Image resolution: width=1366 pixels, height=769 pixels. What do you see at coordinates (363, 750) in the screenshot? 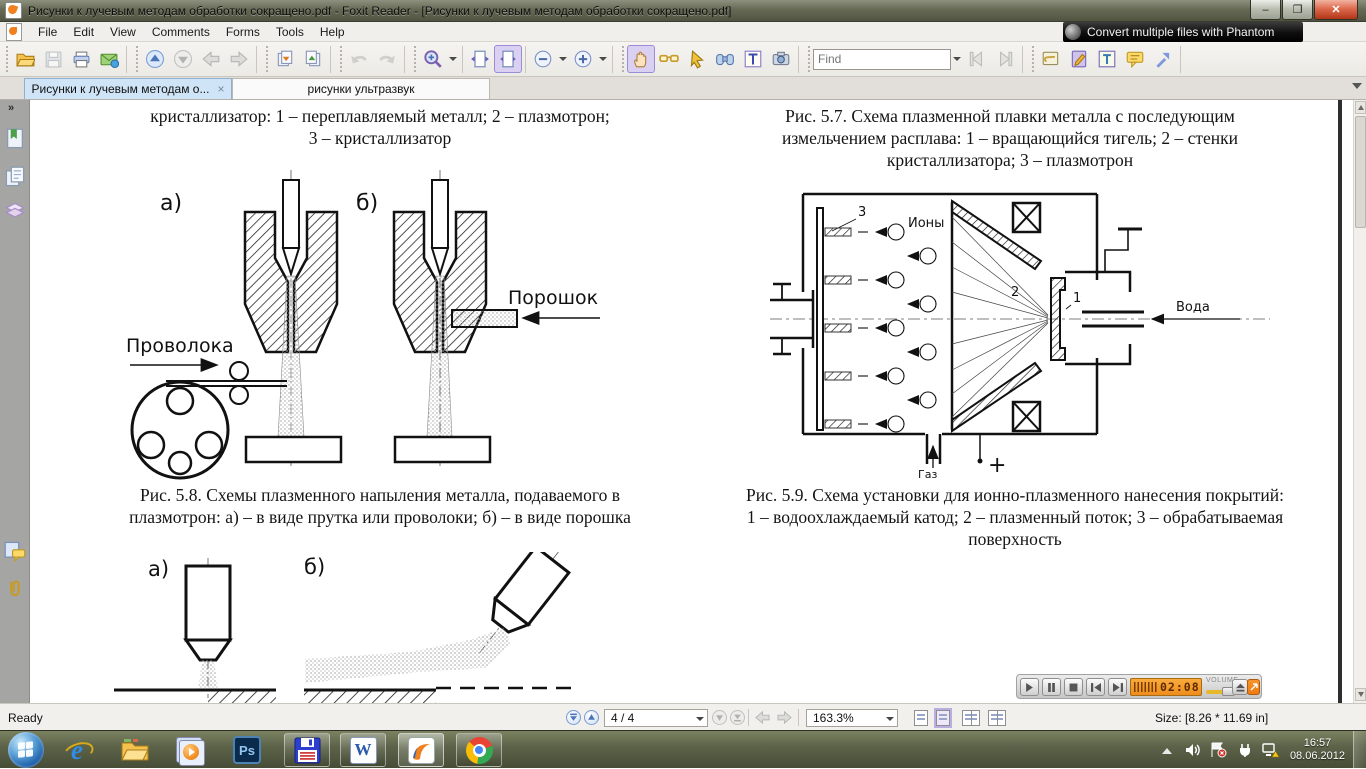
I see `taskbar-word-icon: W` at bounding box center [363, 750].